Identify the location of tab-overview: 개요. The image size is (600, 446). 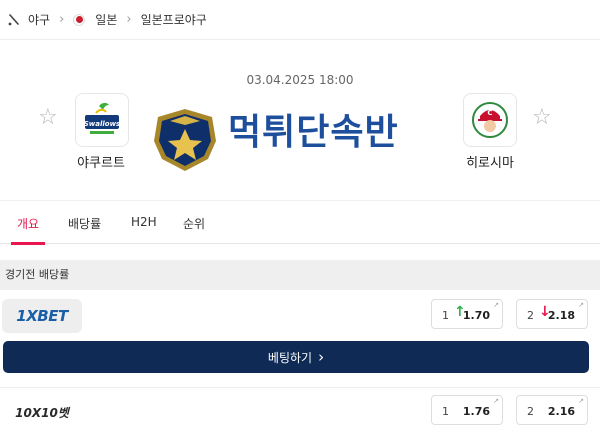
(28, 223).